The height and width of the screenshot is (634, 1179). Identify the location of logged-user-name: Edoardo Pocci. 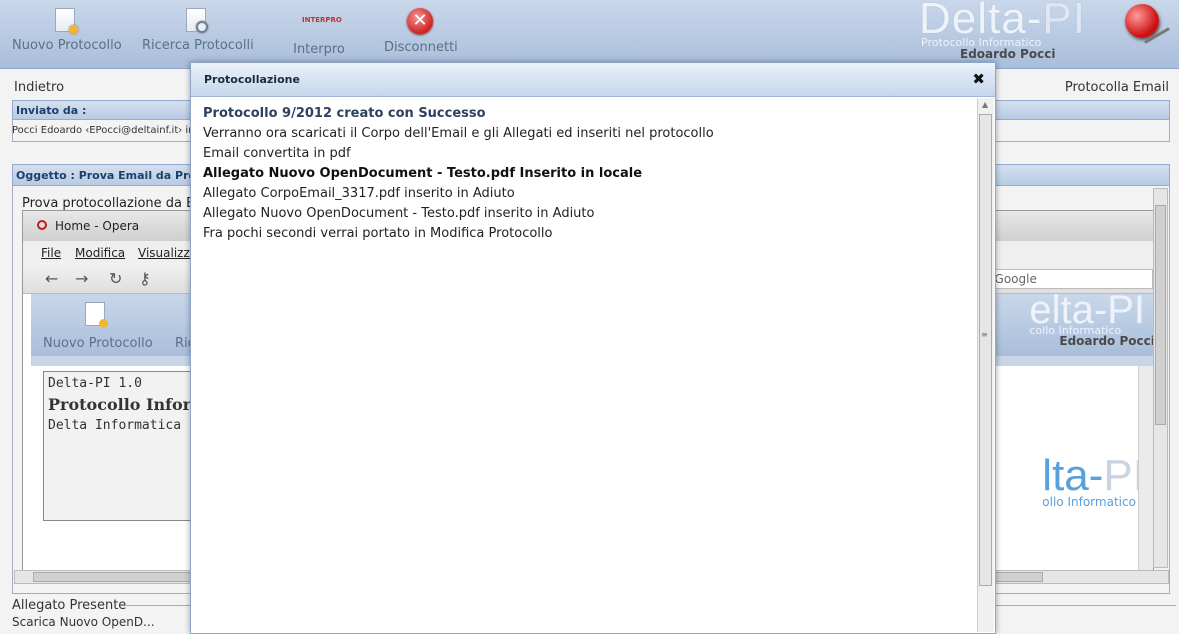
(1008, 54).